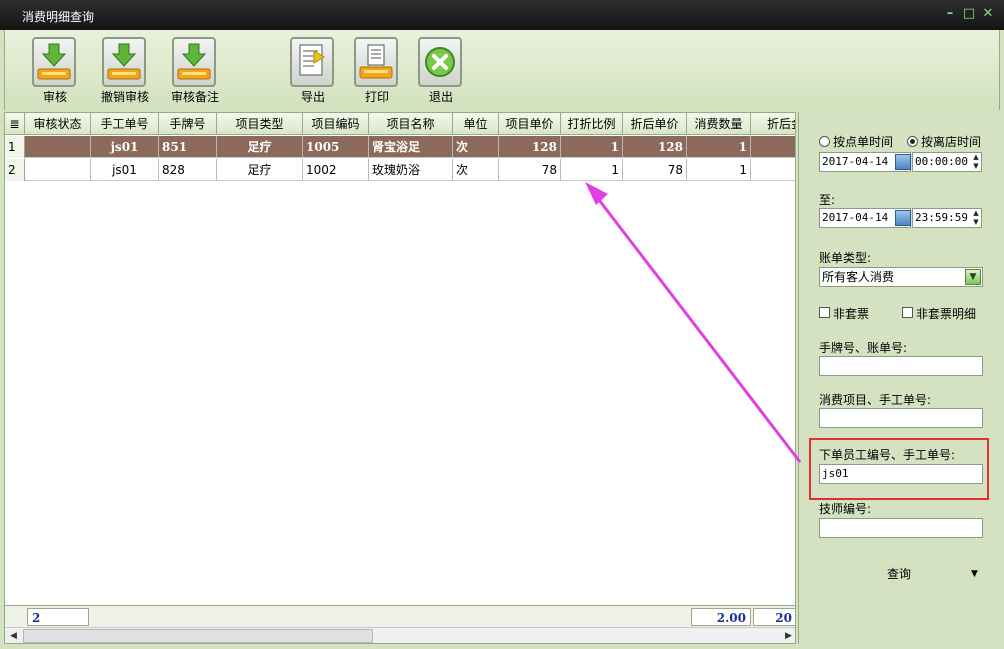 The width and height of the screenshot is (1004, 649). What do you see at coordinates (15, 124) in the screenshot?
I see `row-selector-icon: ≣` at bounding box center [15, 124].